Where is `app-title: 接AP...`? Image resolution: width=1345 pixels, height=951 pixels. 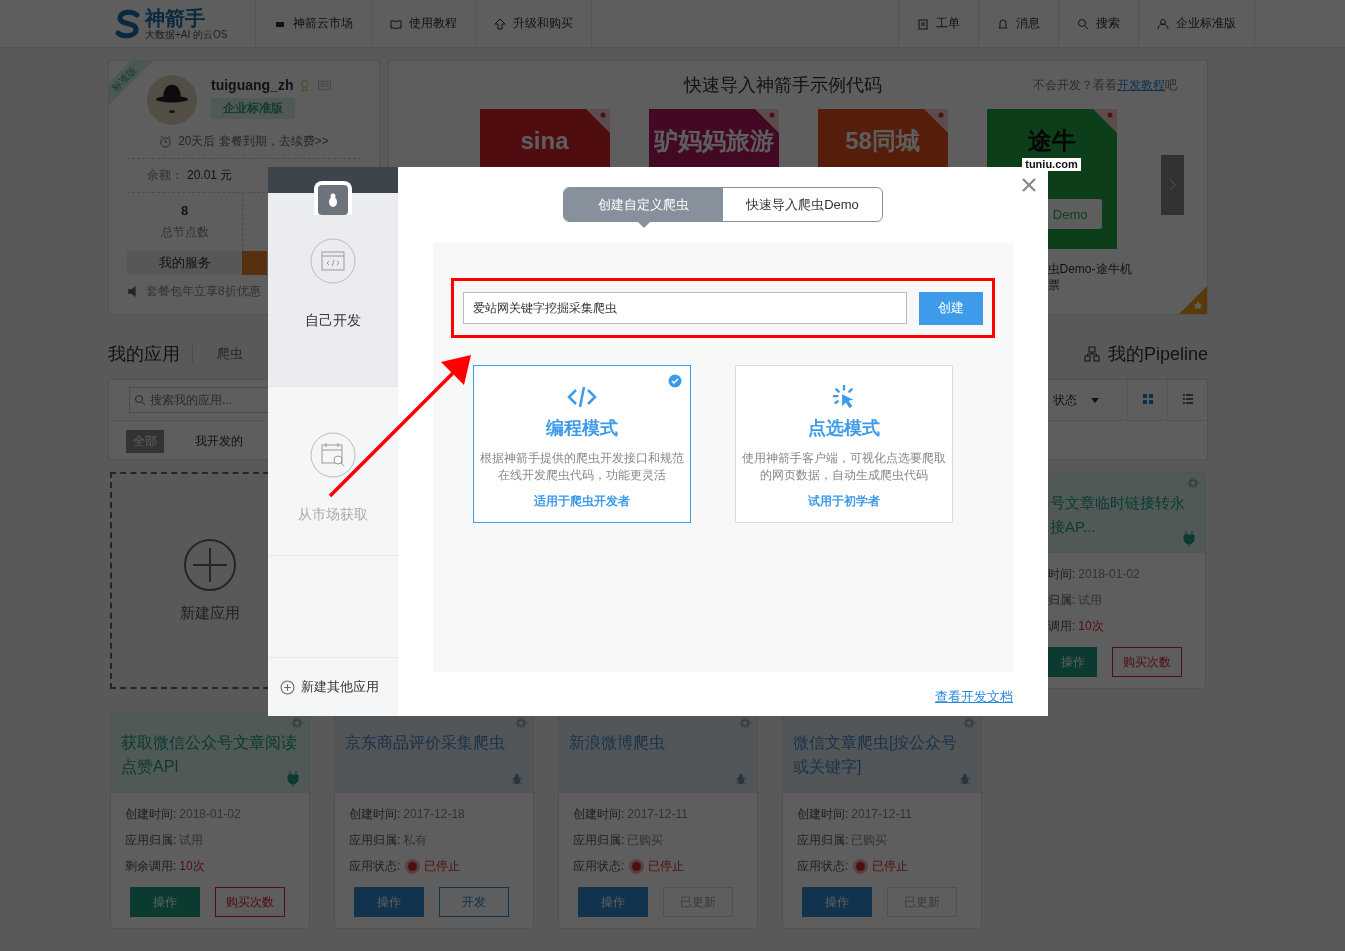 app-title: 接AP... is located at coordinates (1126, 527).